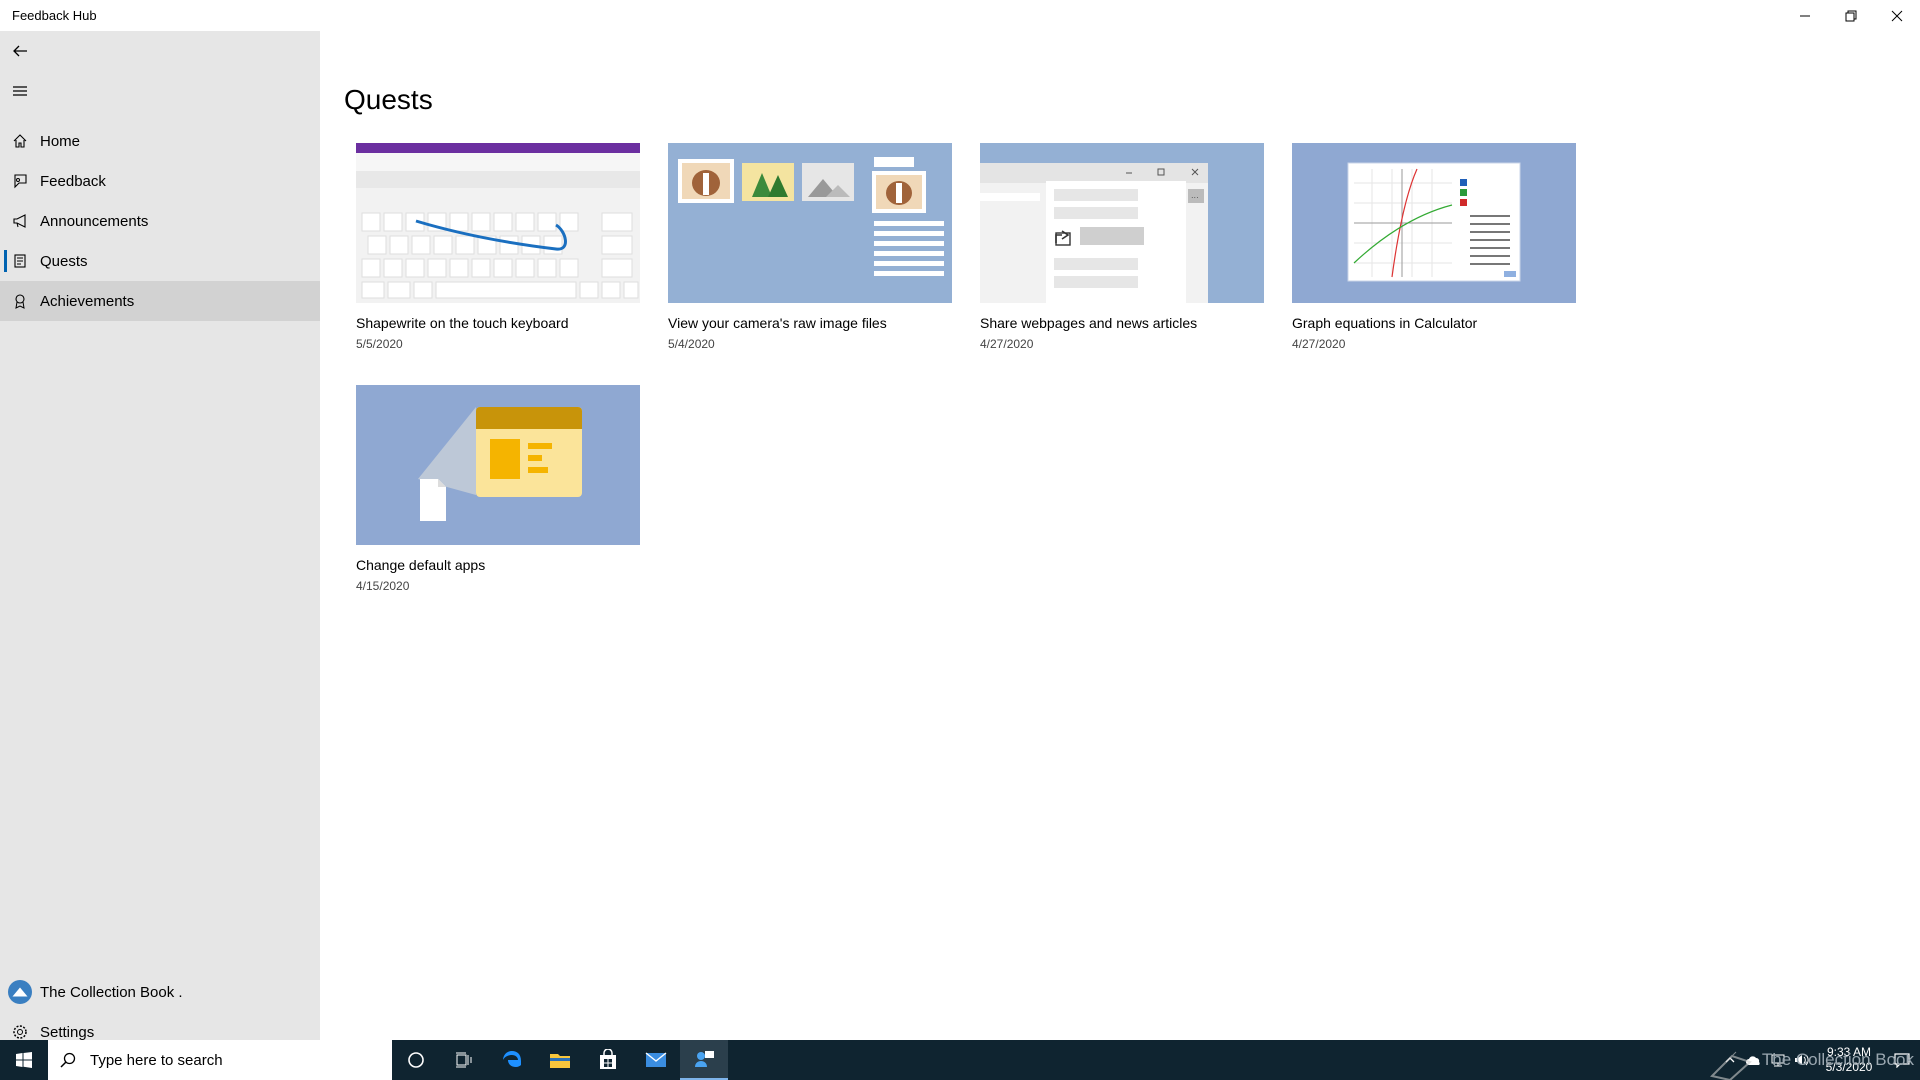 The image size is (1920, 1080). I want to click on quest-title: Graph equations in Calculator, so click(1385, 323).